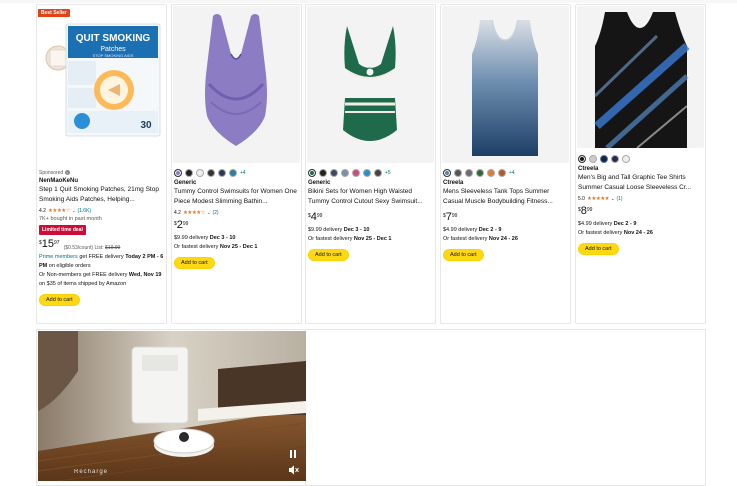 This screenshot has height=486, width=737. Describe the element at coordinates (101, 173) in the screenshot. I see `sponsored-label: Sponsored i` at that location.